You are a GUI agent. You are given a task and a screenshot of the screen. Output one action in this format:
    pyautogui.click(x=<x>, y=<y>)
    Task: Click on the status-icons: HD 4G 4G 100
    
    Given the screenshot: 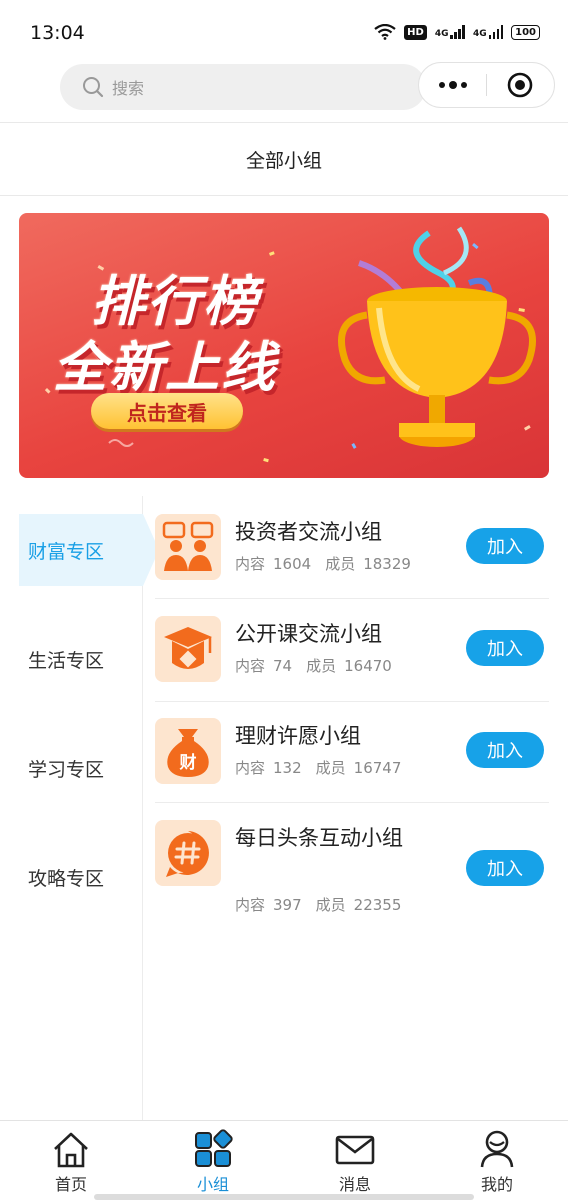 What is the action you would take?
    pyautogui.click(x=457, y=32)
    